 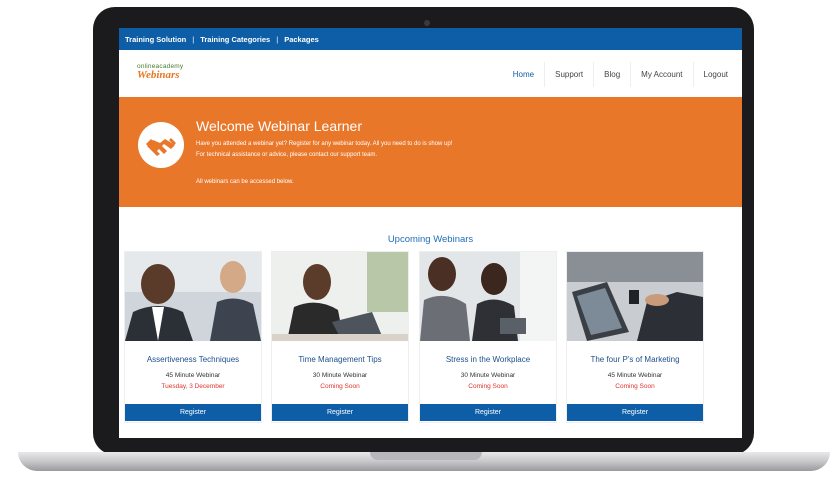 I want to click on site-logo: onlineacademy Webinars, so click(x=160, y=72).